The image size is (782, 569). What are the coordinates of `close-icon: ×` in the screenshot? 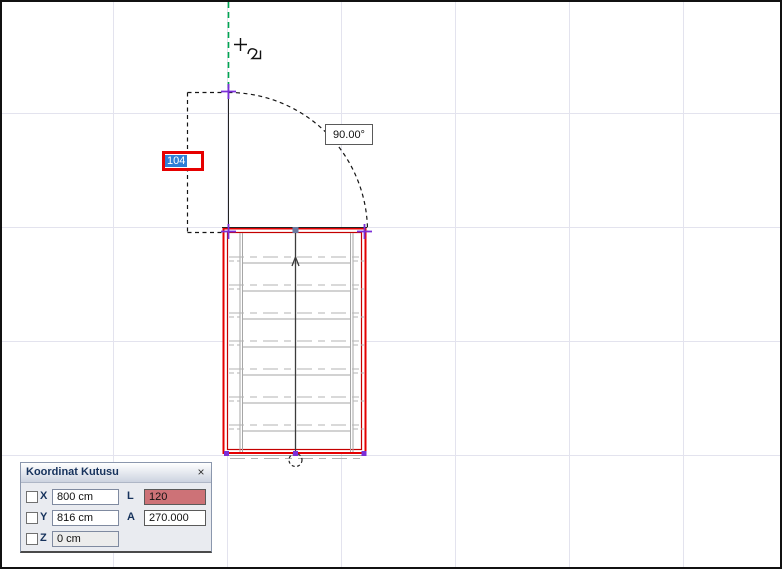 It's located at (201, 472).